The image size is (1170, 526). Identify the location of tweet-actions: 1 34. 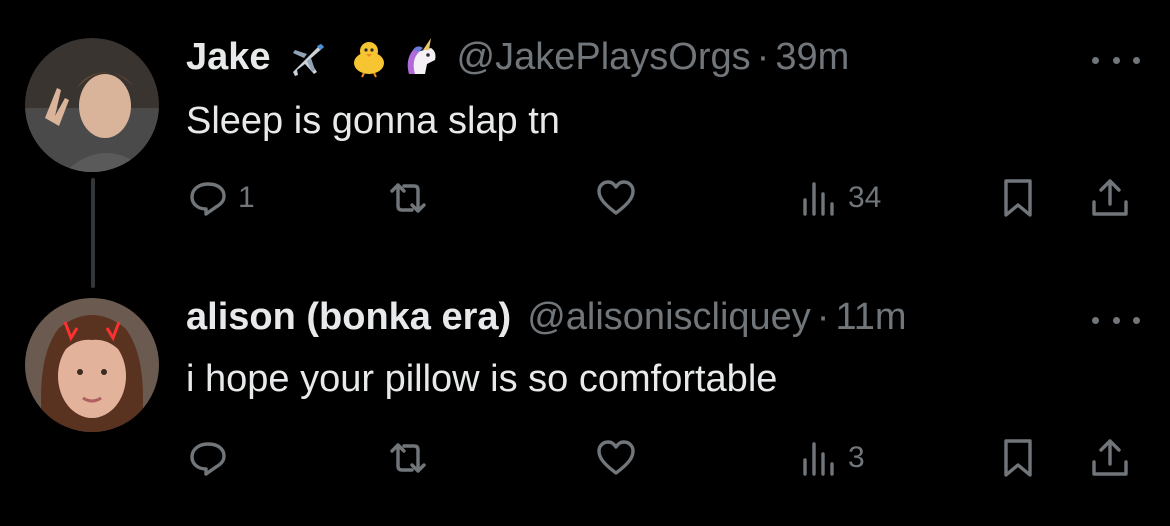
(666, 199).